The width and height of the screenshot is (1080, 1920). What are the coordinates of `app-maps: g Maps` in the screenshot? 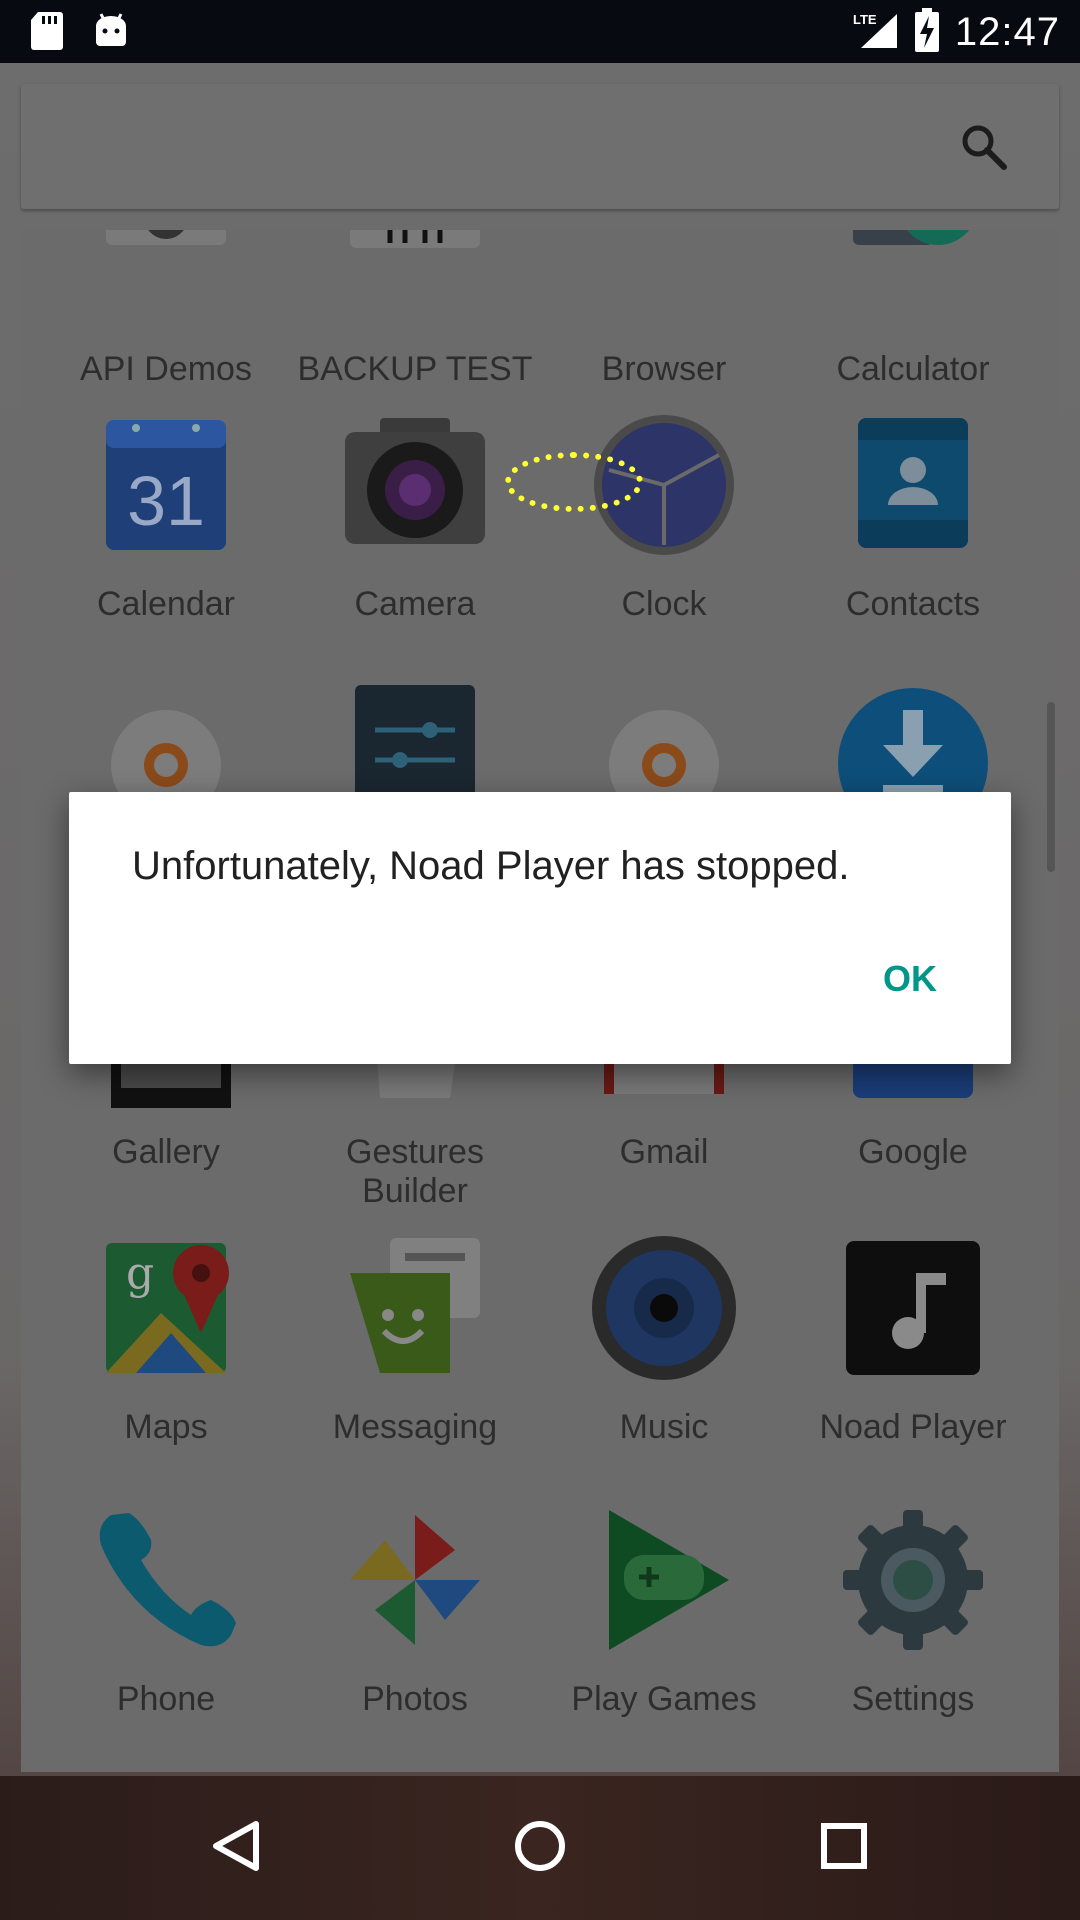 It's located at (166, 1363).